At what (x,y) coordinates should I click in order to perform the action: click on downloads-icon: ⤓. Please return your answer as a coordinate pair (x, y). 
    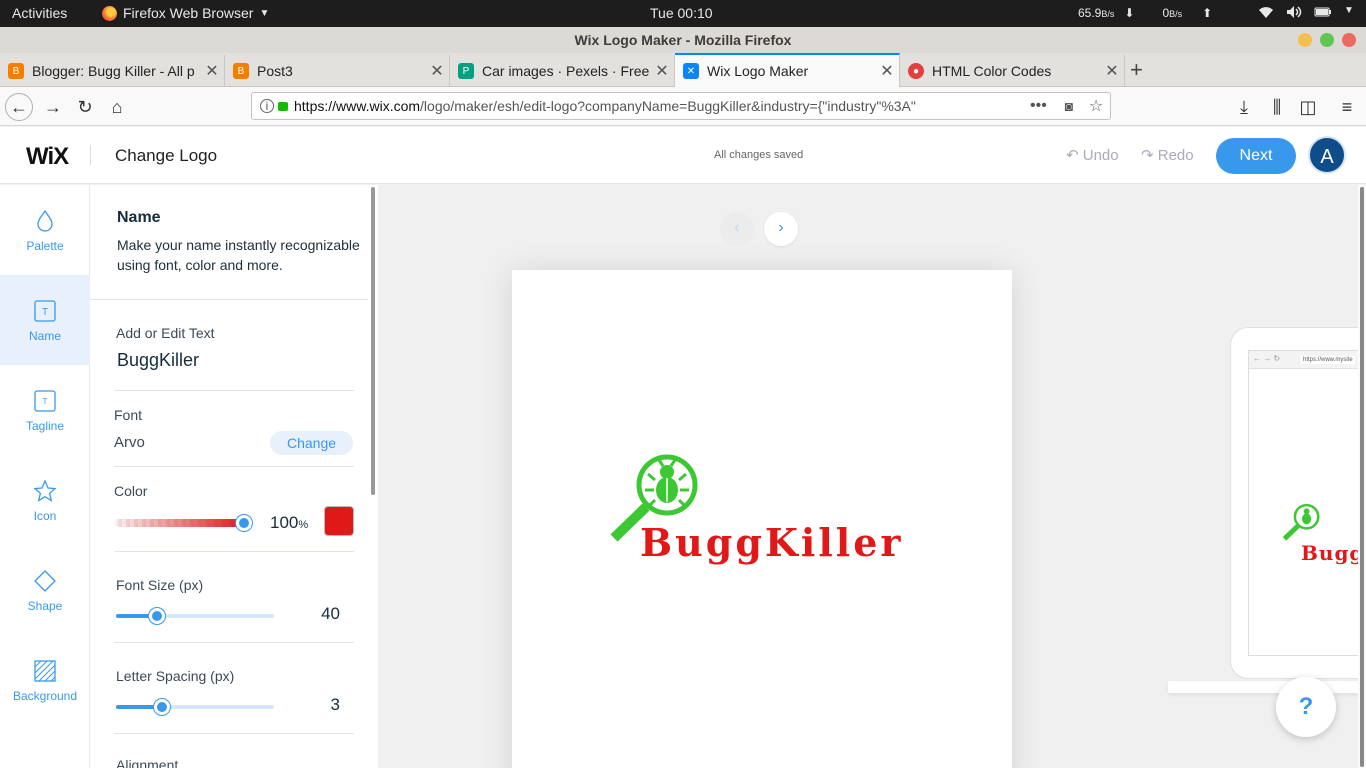
    Looking at the image, I should click on (1244, 107).